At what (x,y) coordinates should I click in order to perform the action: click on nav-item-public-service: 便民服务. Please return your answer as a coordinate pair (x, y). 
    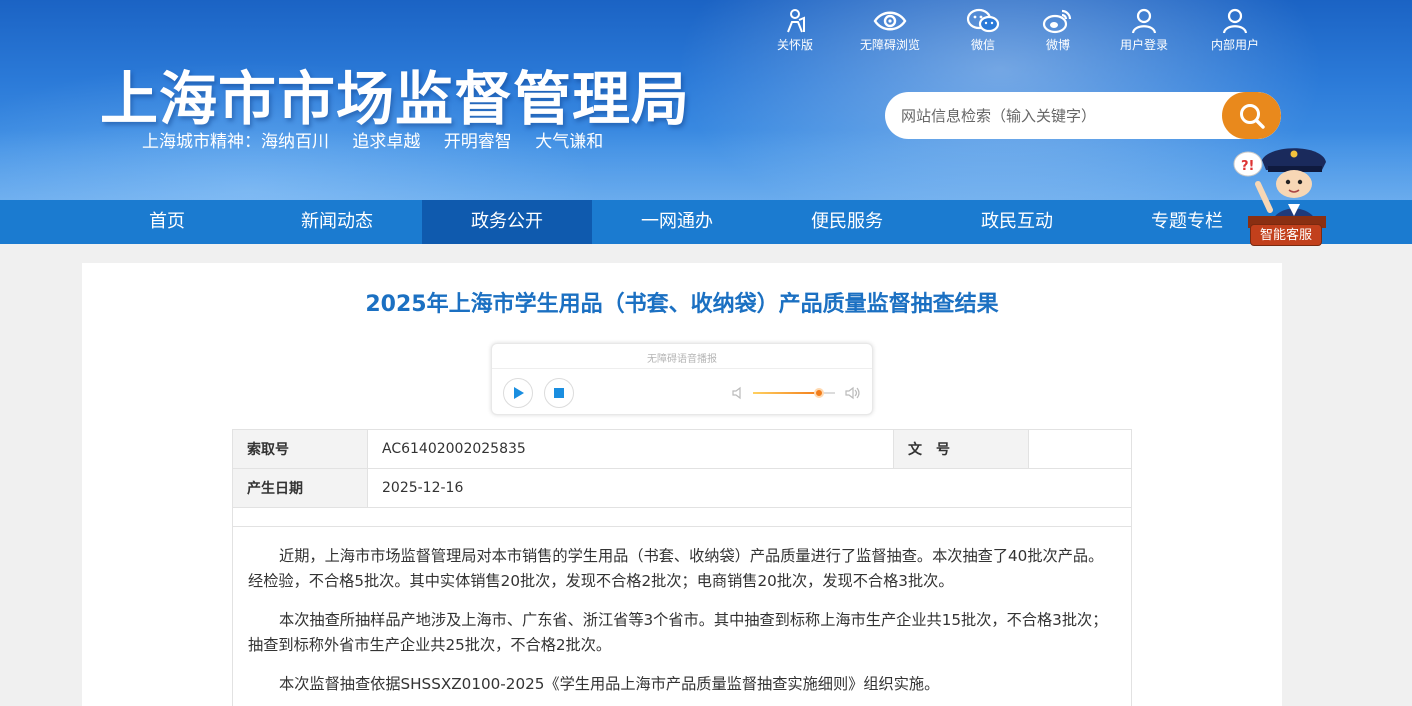
    Looking at the image, I should click on (847, 222).